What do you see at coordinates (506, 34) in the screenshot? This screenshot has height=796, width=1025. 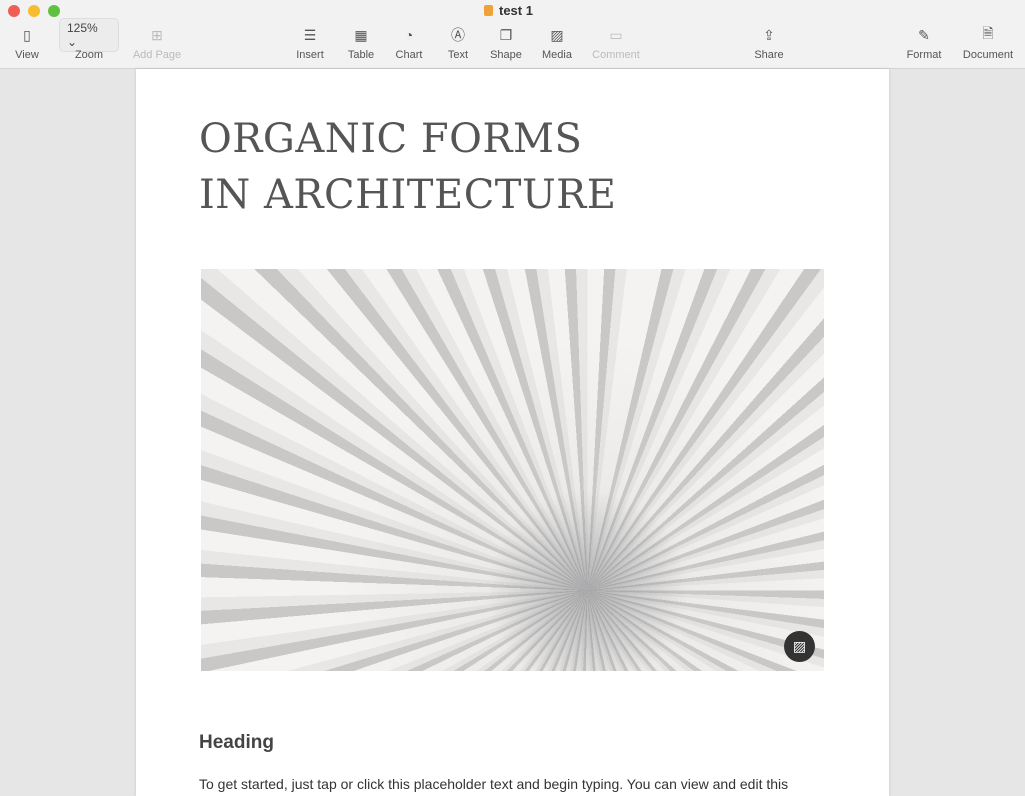 I see `shape-icon: ❐` at bounding box center [506, 34].